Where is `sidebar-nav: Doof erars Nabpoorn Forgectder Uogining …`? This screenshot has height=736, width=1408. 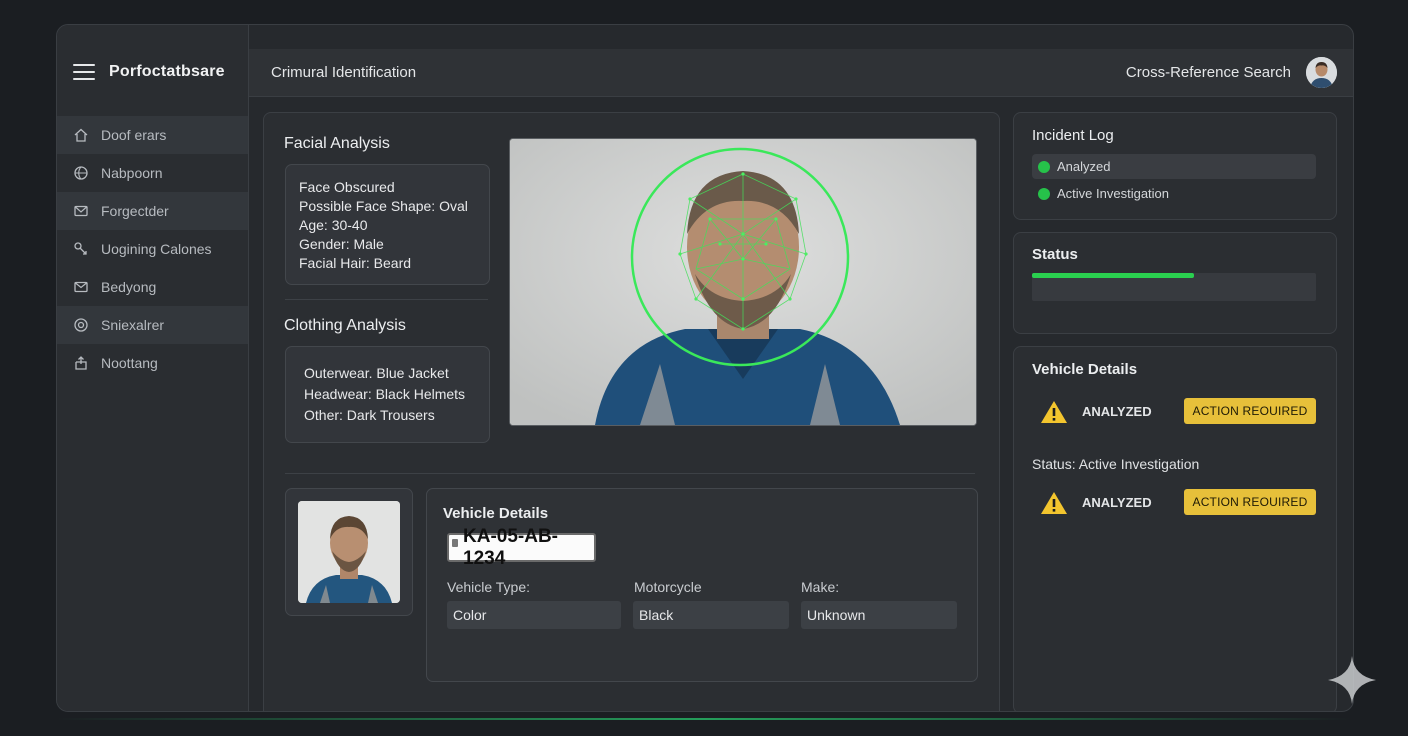
sidebar-nav: Doof erars Nabpoorn Forgectder Uogining … is located at coordinates (152, 249).